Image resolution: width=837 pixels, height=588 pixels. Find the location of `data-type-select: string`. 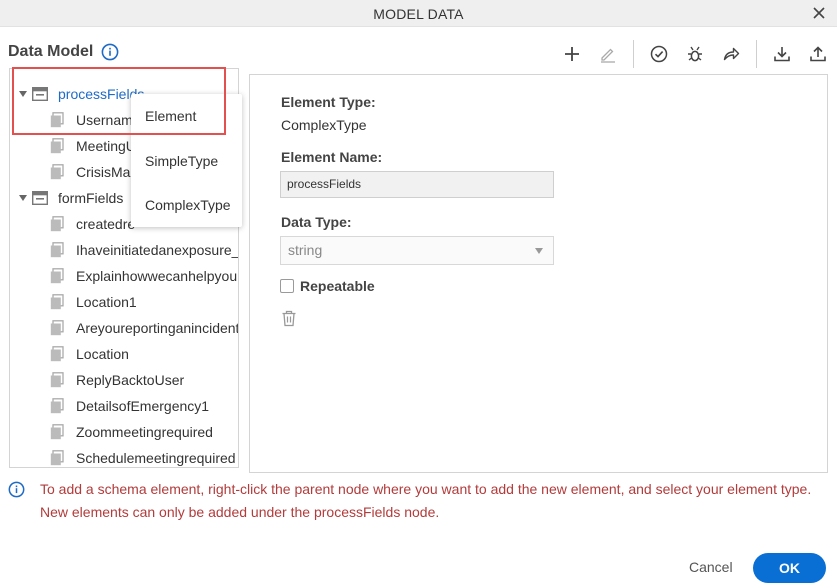

data-type-select: string is located at coordinates (417, 250).